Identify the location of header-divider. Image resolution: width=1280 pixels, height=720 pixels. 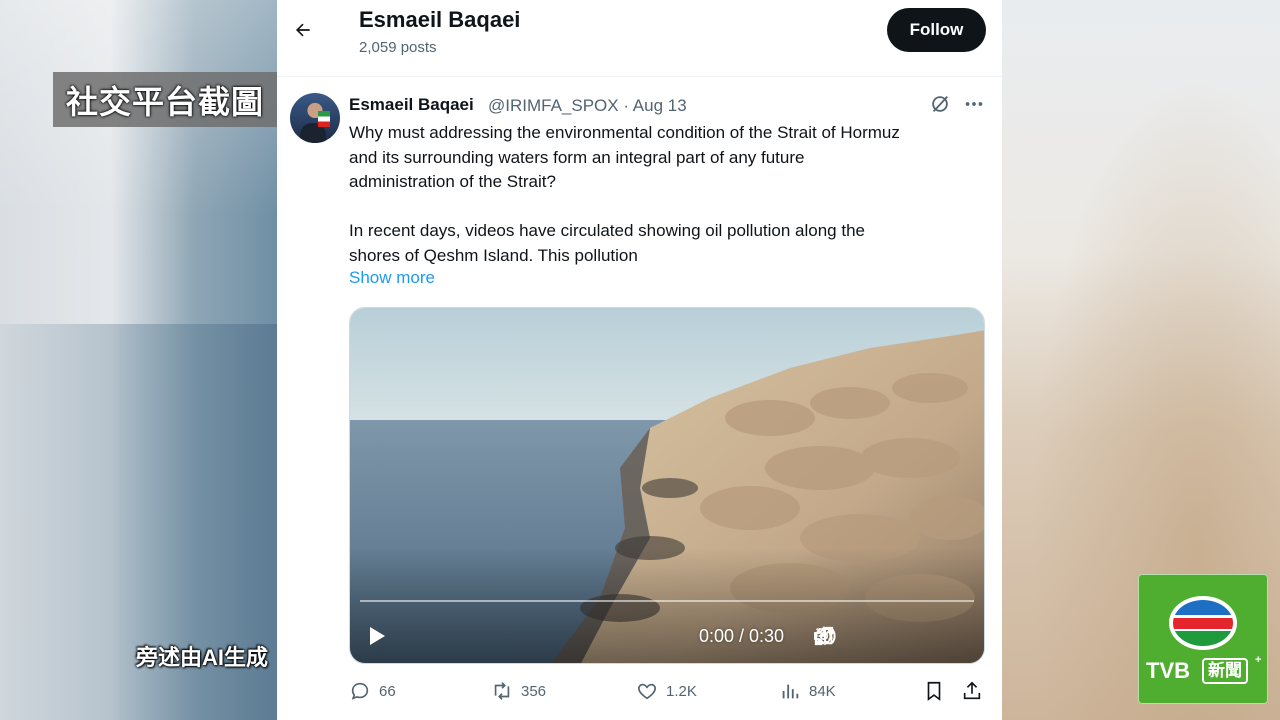
(639, 76).